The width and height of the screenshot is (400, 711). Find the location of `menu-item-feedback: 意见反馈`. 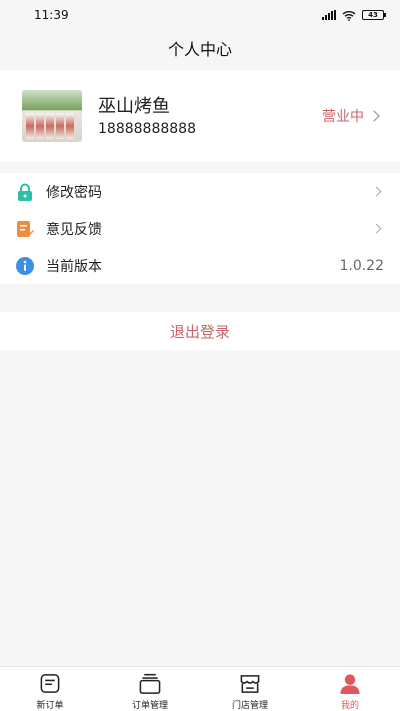

menu-item-feedback: 意见反馈 is located at coordinates (200, 228).